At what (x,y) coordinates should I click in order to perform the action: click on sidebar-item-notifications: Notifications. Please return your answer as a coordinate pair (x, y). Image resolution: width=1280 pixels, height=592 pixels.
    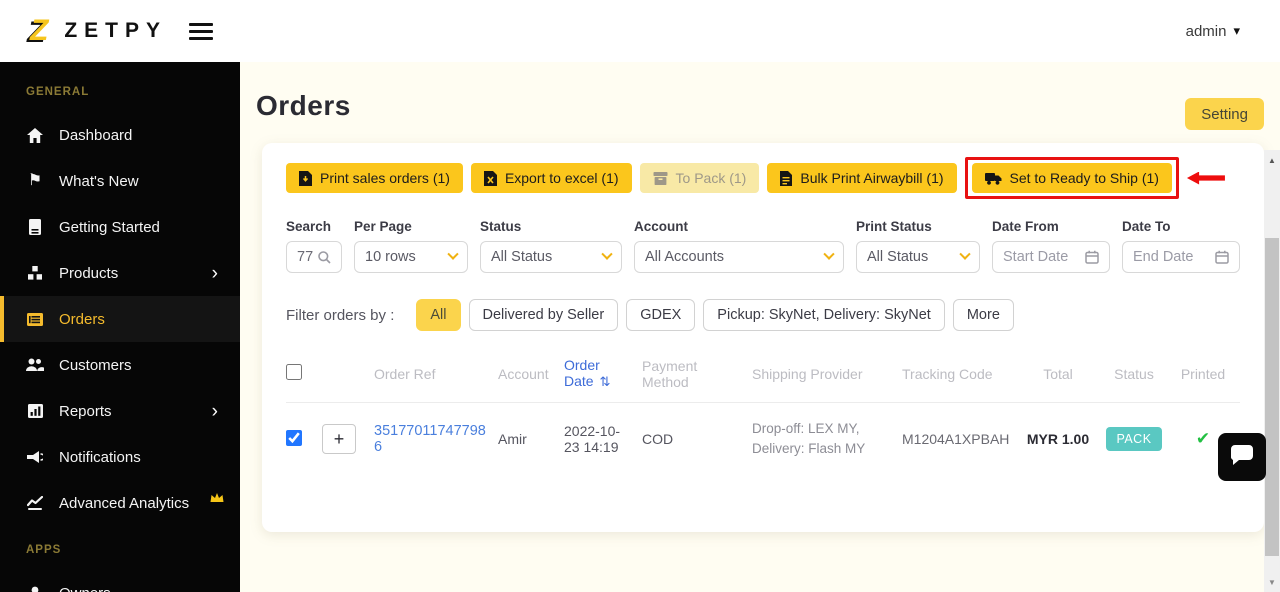
    Looking at the image, I should click on (120, 457).